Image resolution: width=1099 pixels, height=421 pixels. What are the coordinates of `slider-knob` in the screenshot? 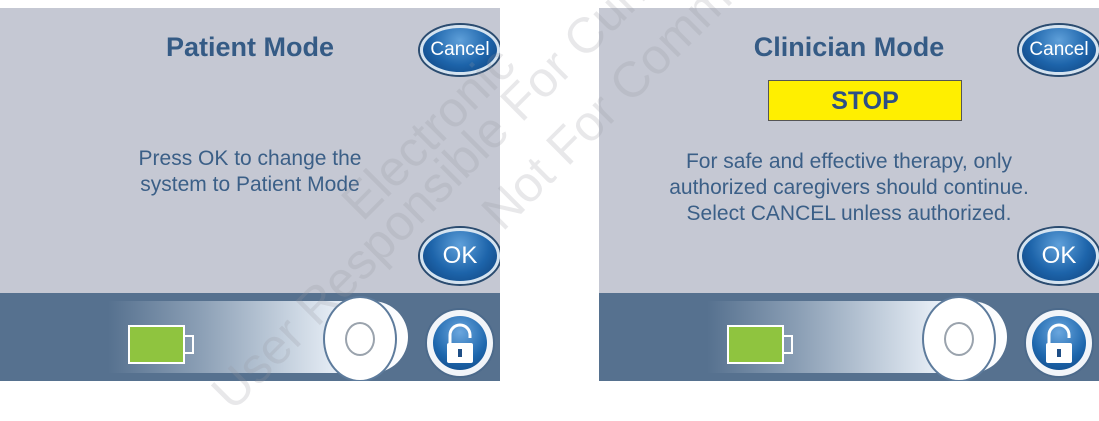 It's located at (959, 338).